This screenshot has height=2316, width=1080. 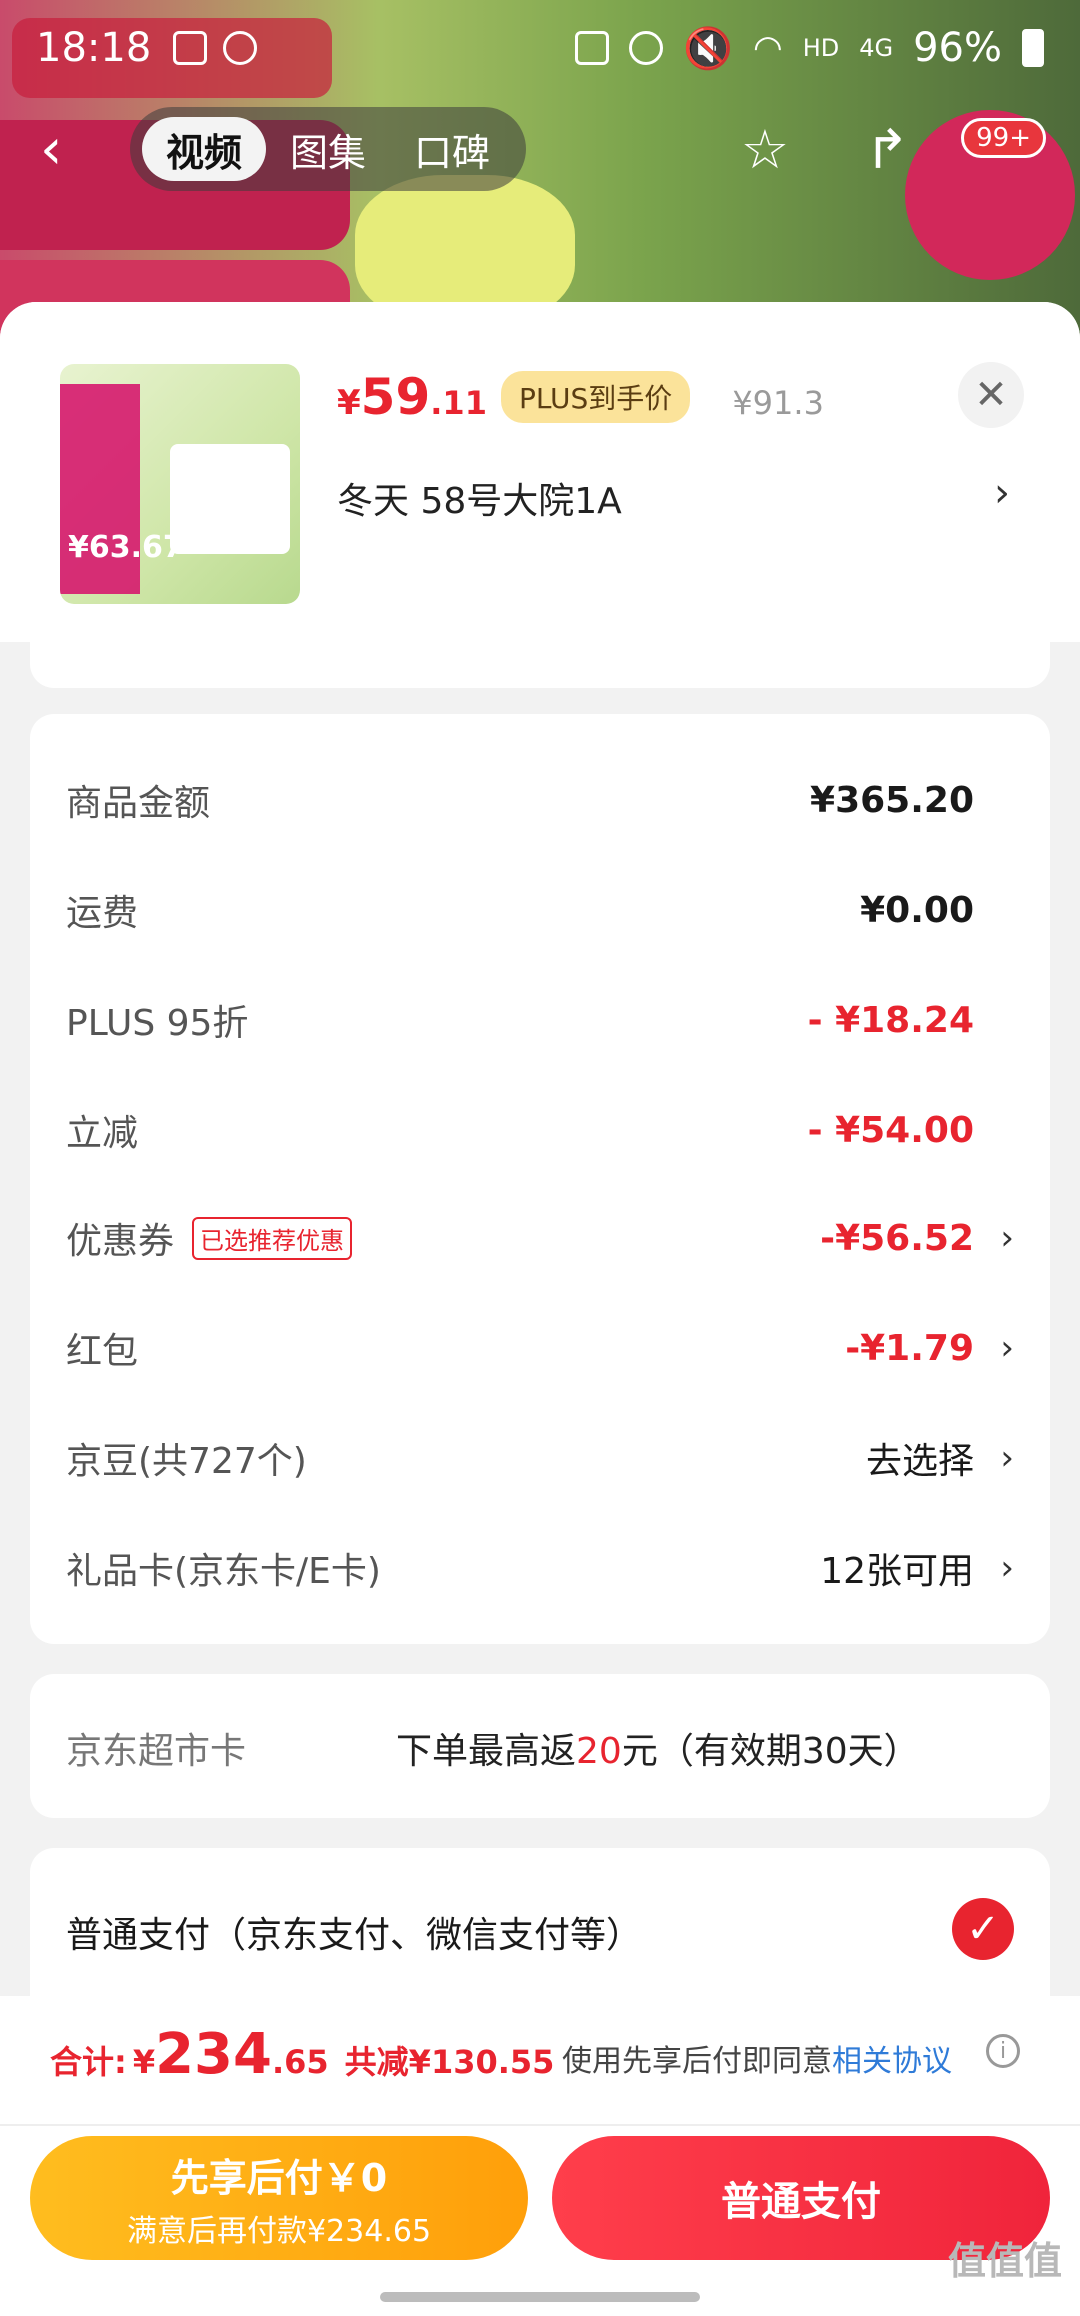 What do you see at coordinates (540, 2297) in the screenshot?
I see `home-indicator` at bounding box center [540, 2297].